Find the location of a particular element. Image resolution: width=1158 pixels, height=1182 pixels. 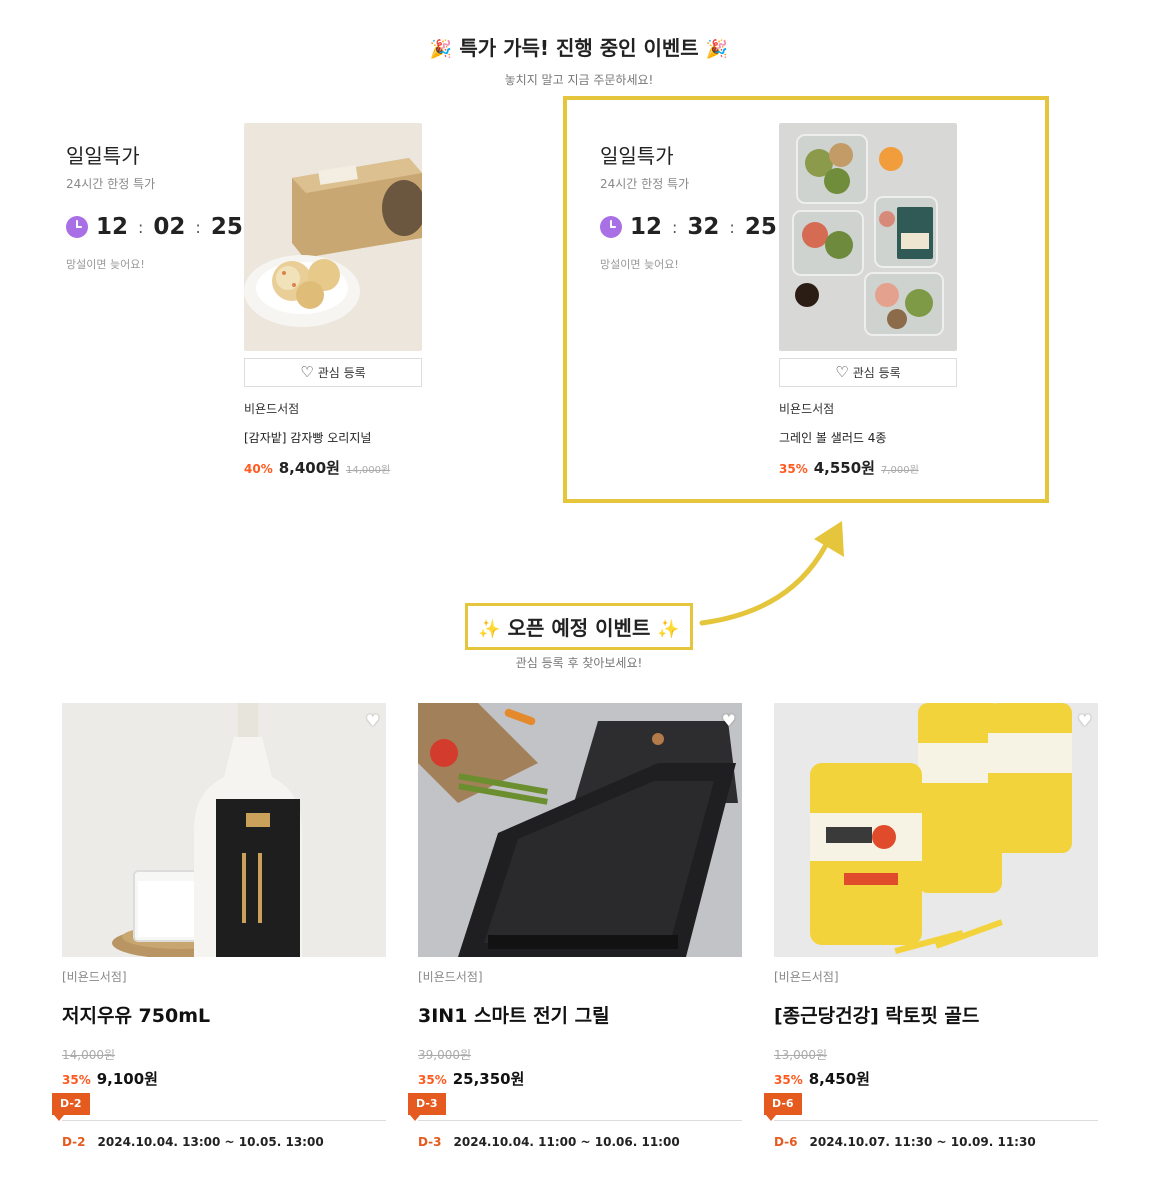

event-period: D-2 2024.10.04. 13:00 ~ 10.05. 13:00 is located at coordinates (224, 1142).